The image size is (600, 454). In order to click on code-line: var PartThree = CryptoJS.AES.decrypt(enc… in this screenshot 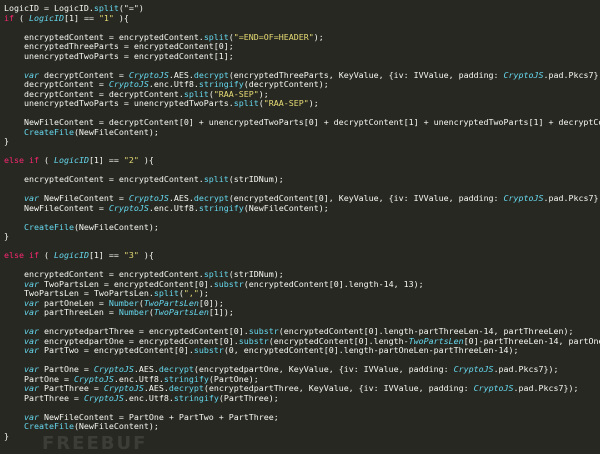, I will do `click(302, 389)`.